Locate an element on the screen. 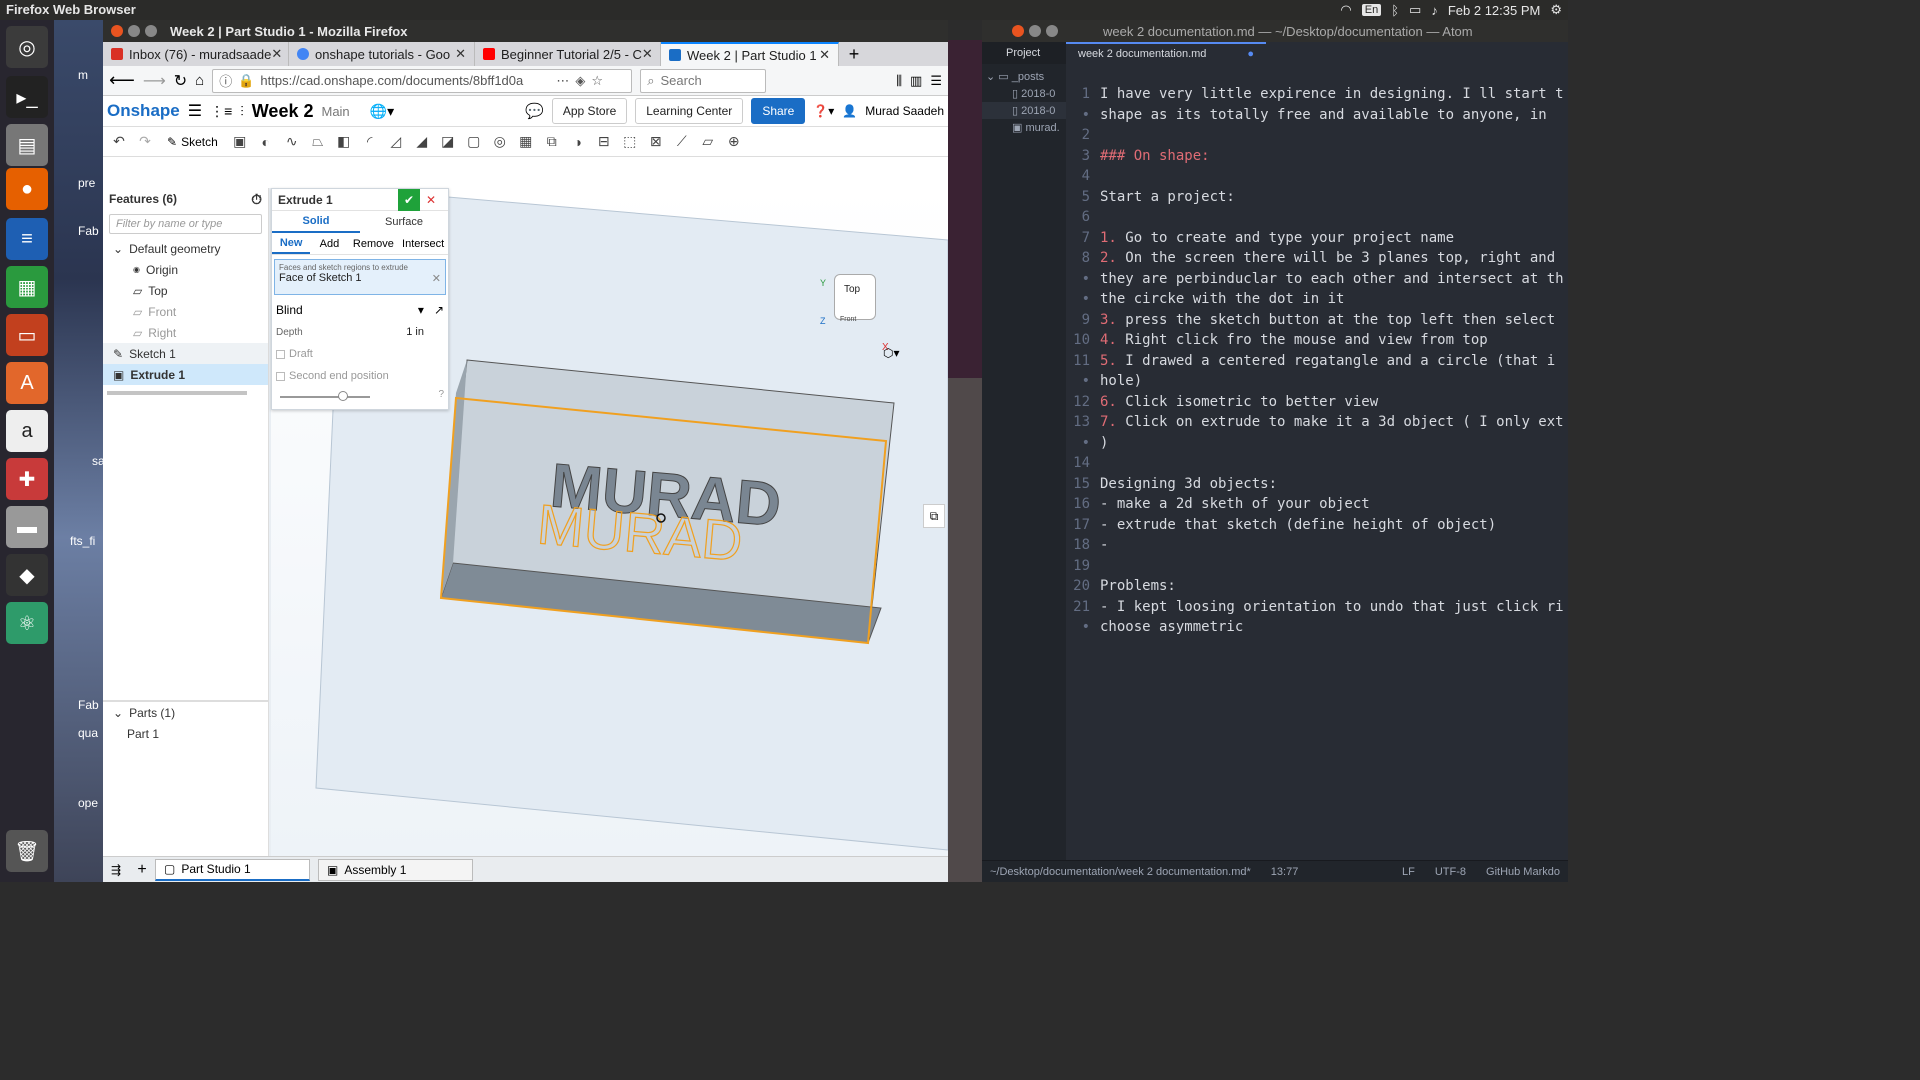 This screenshot has height=1080, width=1920. editor-line: • choose asymmetric is located at coordinates (1317, 629).